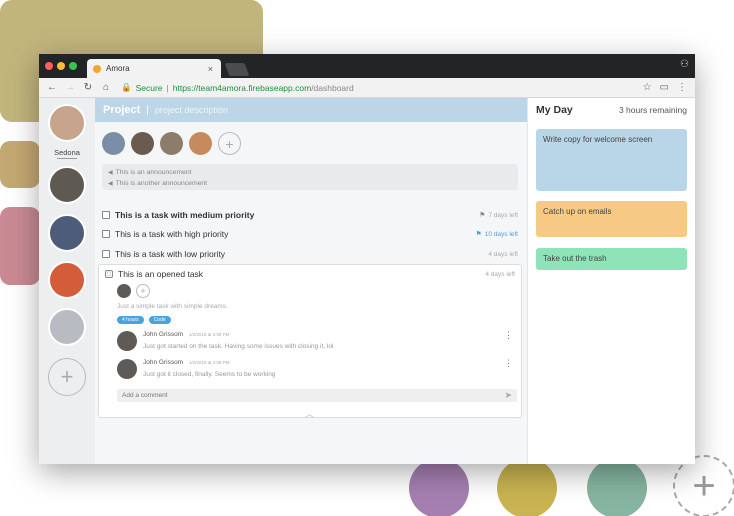  Describe the element at coordinates (611, 219) in the screenshot. I see `day-card: Catch up on emails` at that location.